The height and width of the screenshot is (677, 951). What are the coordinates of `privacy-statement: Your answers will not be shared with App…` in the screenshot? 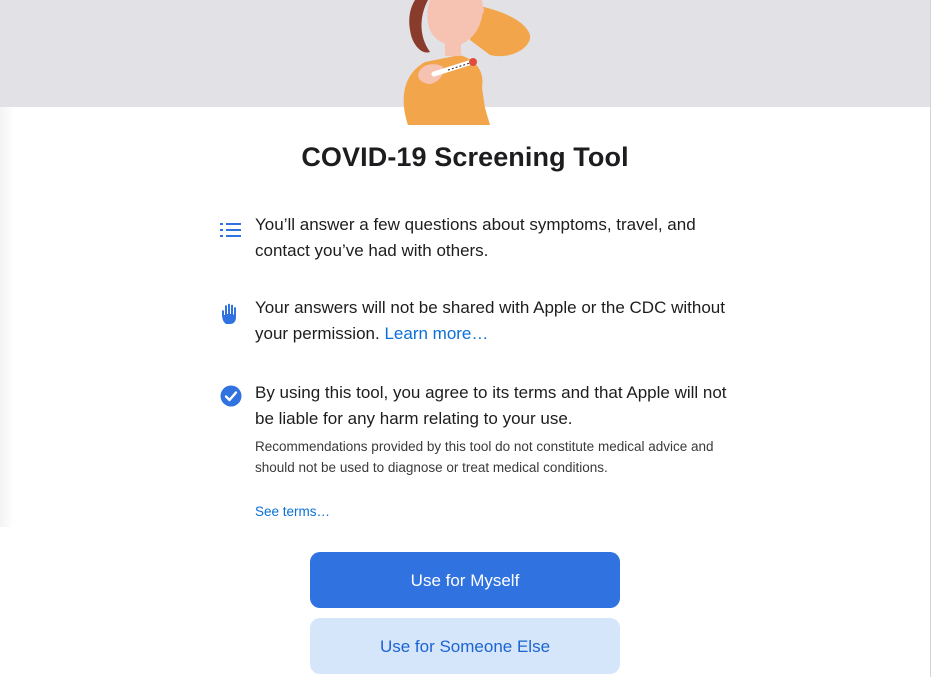 It's located at (490, 320).